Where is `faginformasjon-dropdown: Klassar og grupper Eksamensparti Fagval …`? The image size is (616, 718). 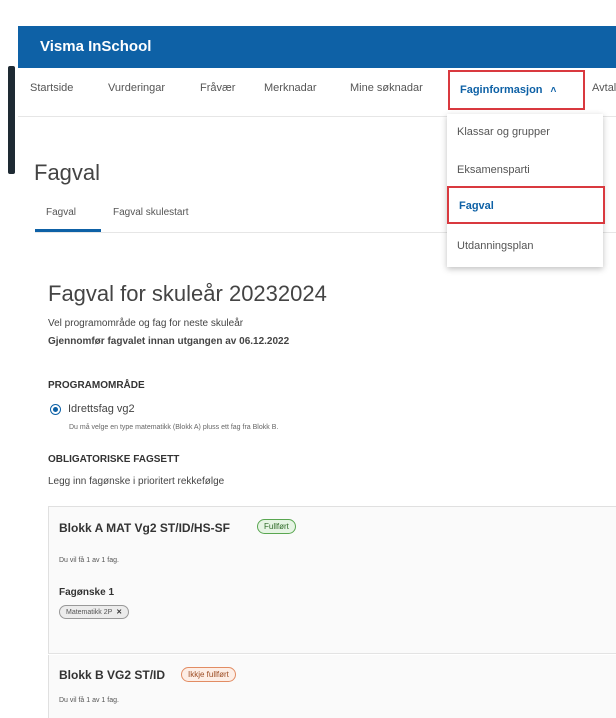 faginformasjon-dropdown: Klassar og grupper Eksamensparti Fagval … is located at coordinates (526, 190).